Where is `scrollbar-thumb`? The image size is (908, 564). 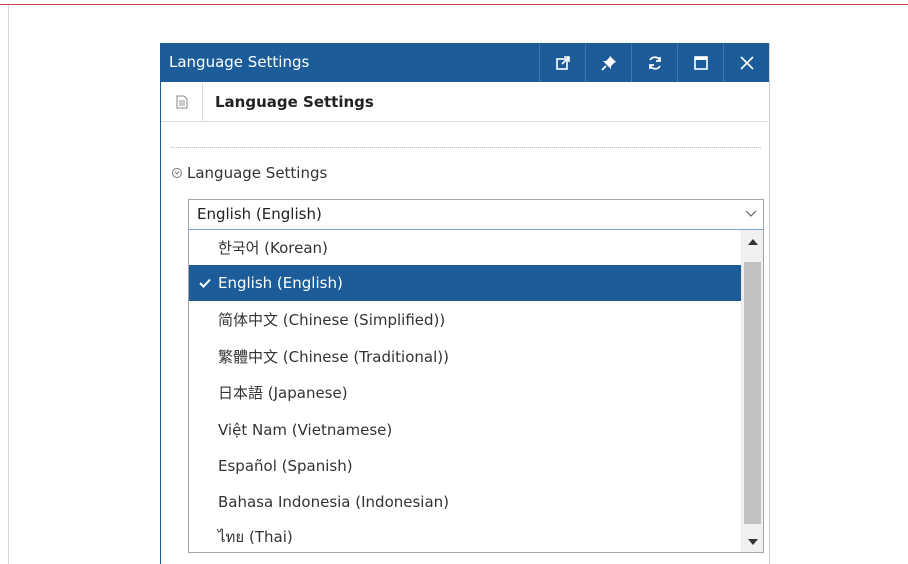 scrollbar-thumb is located at coordinates (752, 393).